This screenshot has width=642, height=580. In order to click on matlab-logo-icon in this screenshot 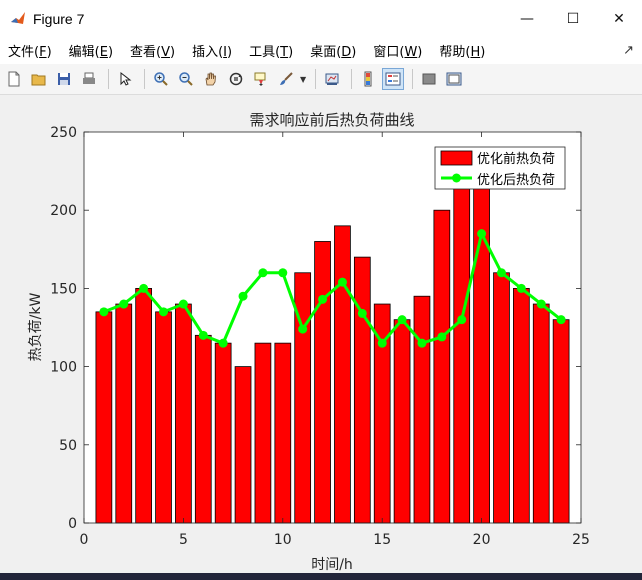, I will do `click(18, 17)`.